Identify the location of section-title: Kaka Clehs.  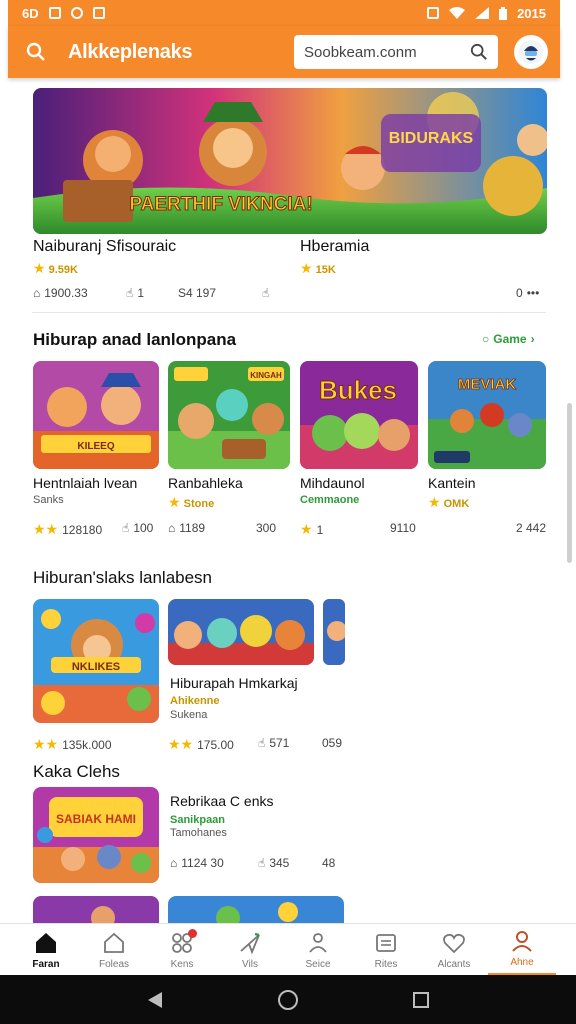
(76, 771).